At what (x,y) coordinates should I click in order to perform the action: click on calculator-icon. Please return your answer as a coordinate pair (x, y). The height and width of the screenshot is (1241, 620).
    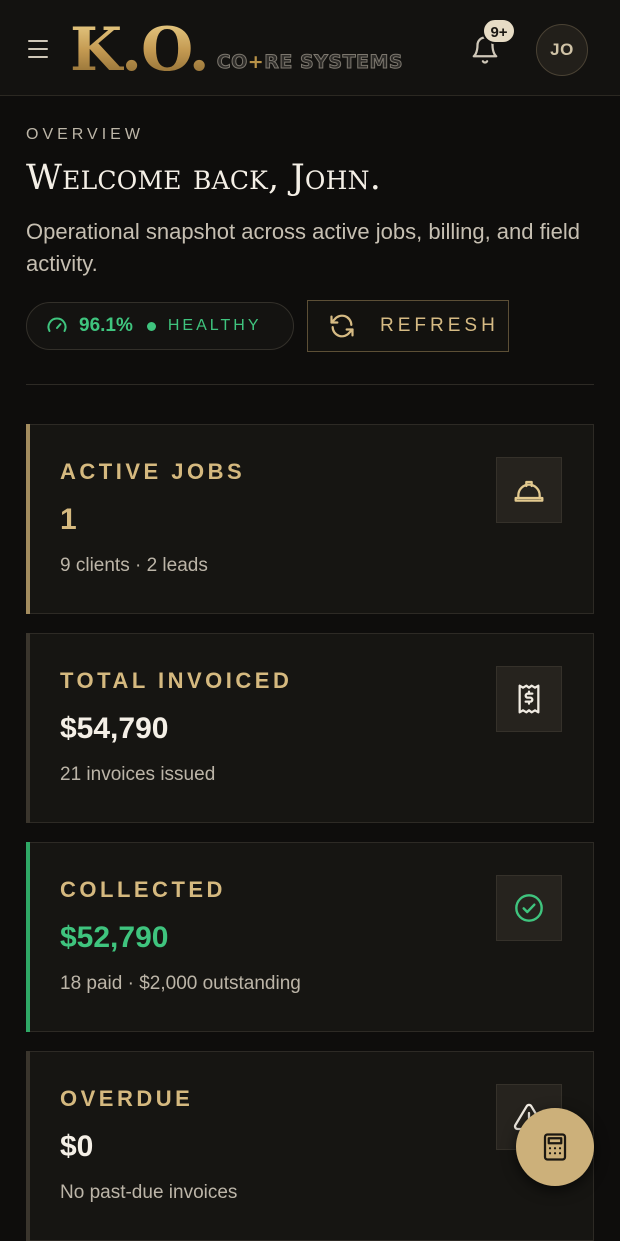
    Looking at the image, I should click on (555, 1147).